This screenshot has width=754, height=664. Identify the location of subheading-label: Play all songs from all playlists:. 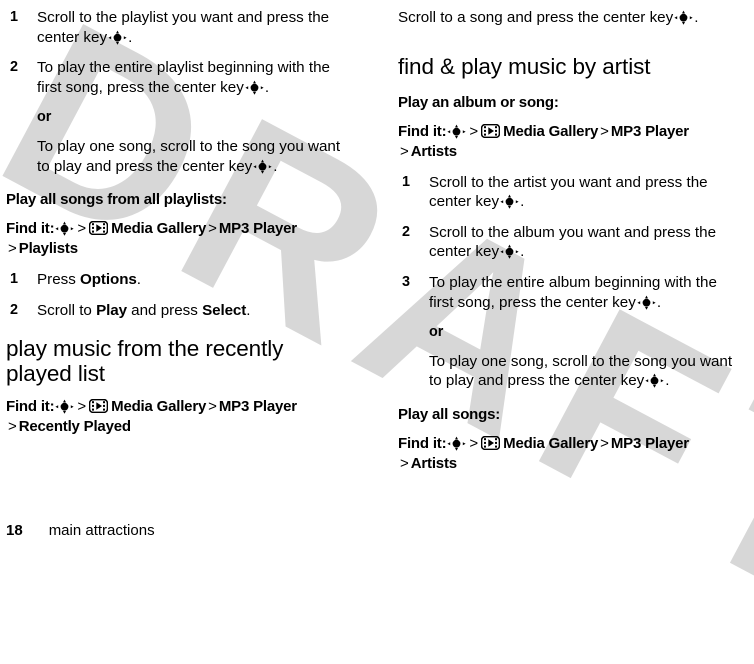
(116, 200).